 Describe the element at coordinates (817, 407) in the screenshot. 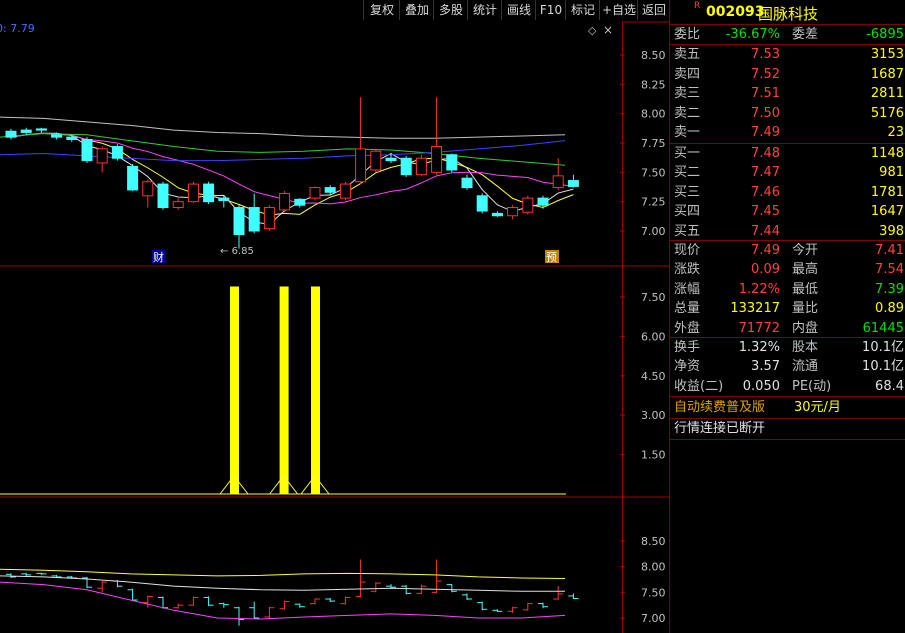

I see `promo-price: 30元/月` at that location.